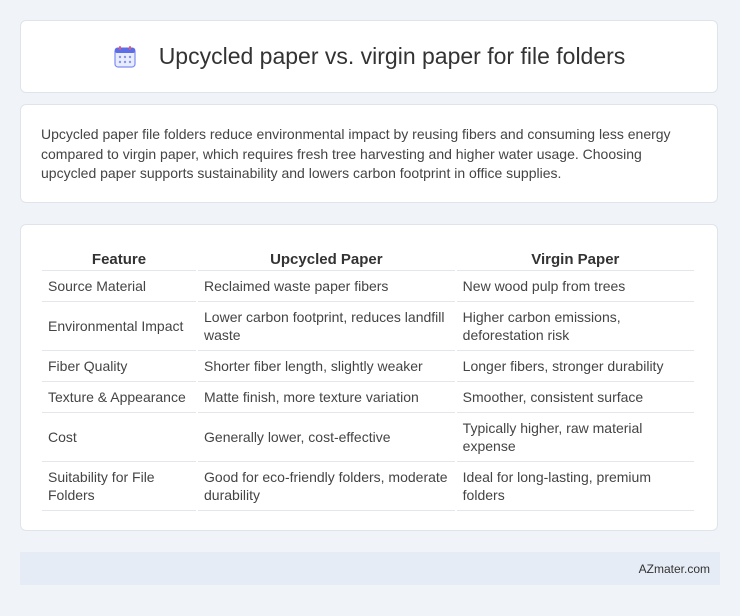 The image size is (740, 616). What do you see at coordinates (119, 397) in the screenshot?
I see `table-cell: Texture & Appearance` at bounding box center [119, 397].